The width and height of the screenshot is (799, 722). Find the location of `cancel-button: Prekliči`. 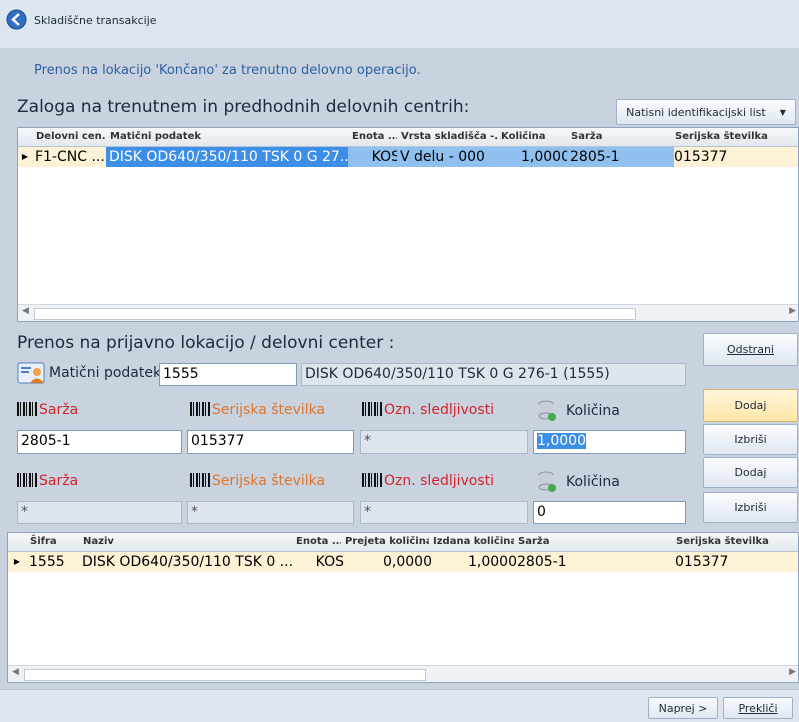

cancel-button: Prekliči is located at coordinates (758, 708).